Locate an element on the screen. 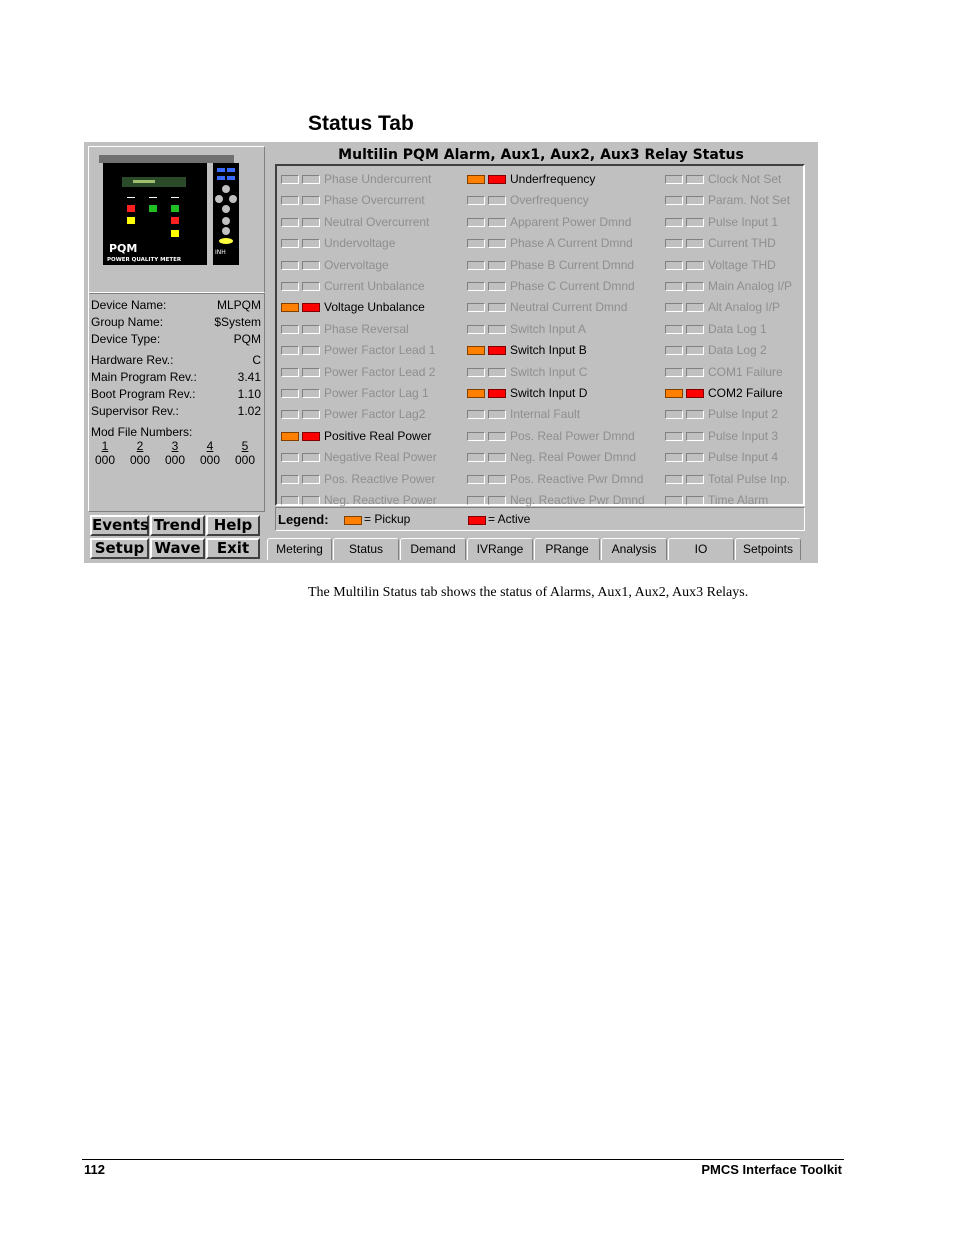 The image size is (954, 1235). relay-status-label: Pulse Input 3 is located at coordinates (743, 435).